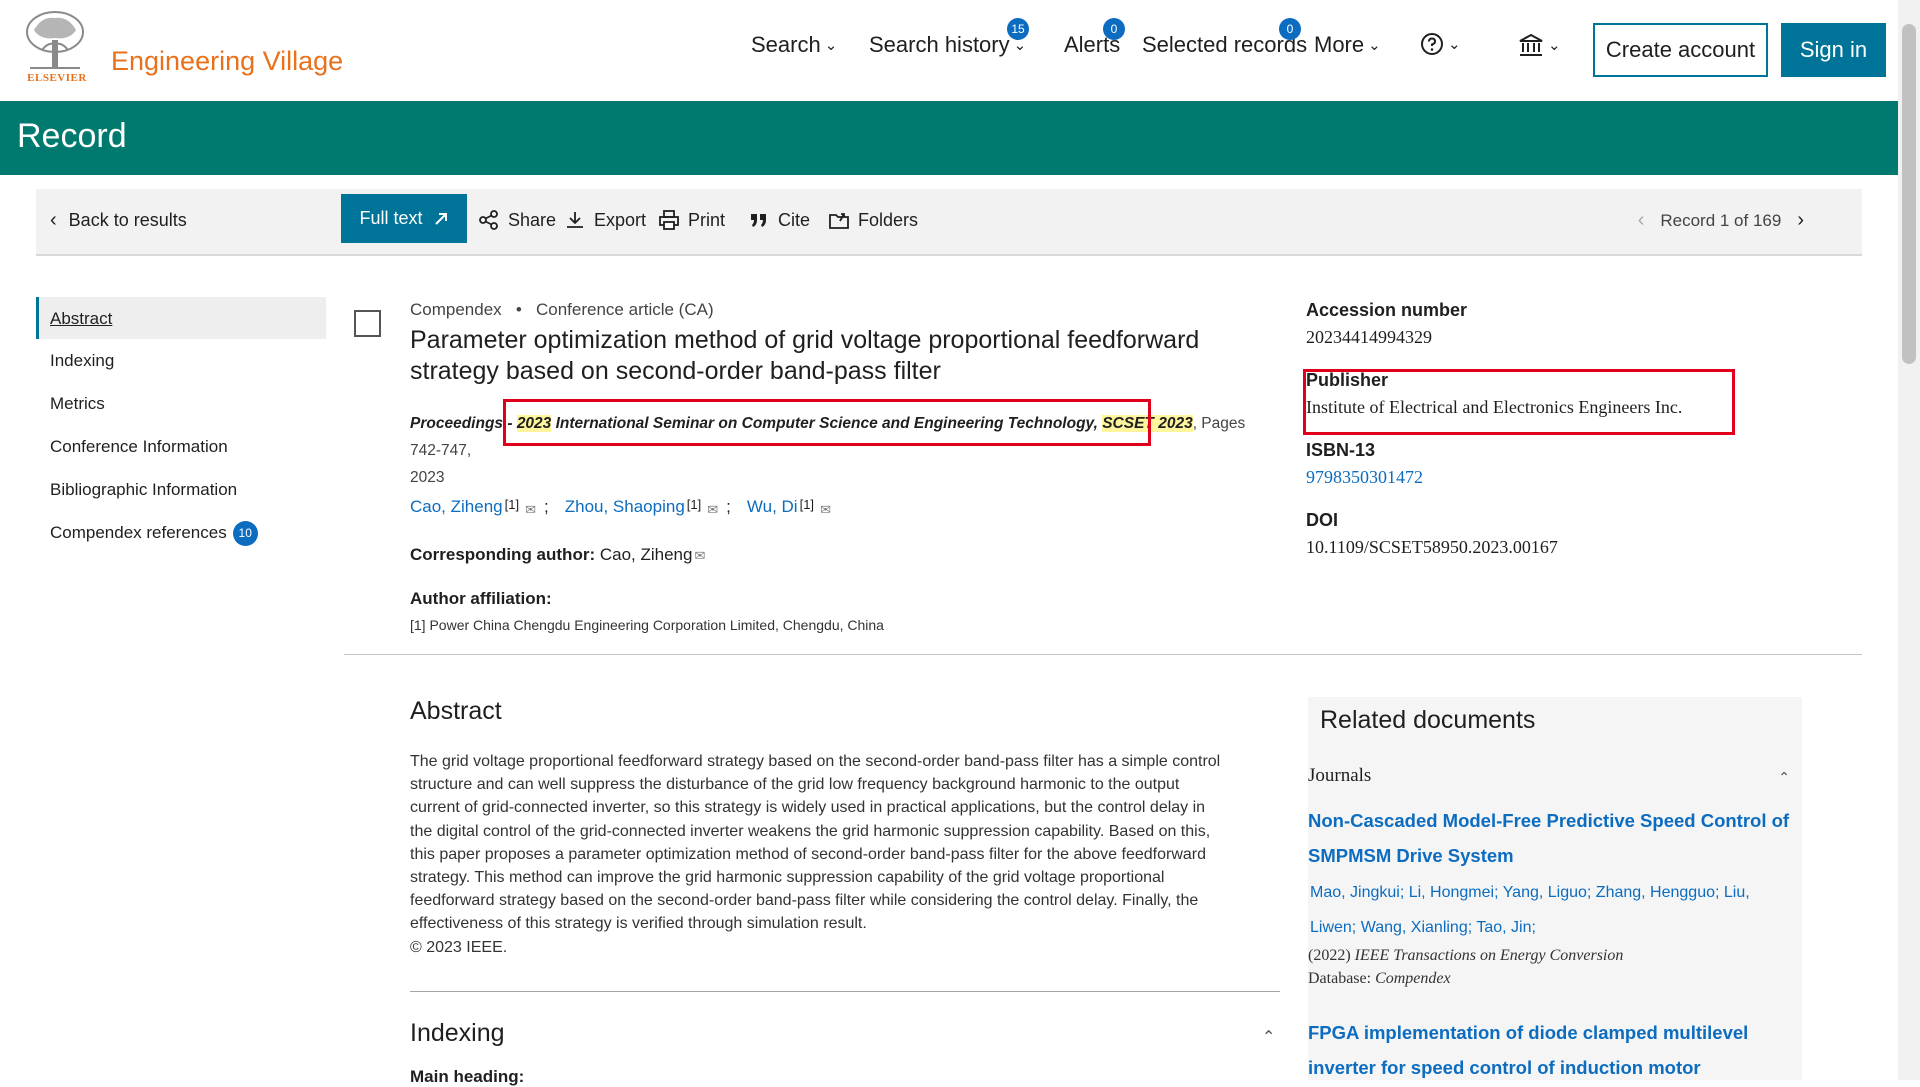 The image size is (1920, 1087). I want to click on create-account-button: Create account, so click(1680, 50).